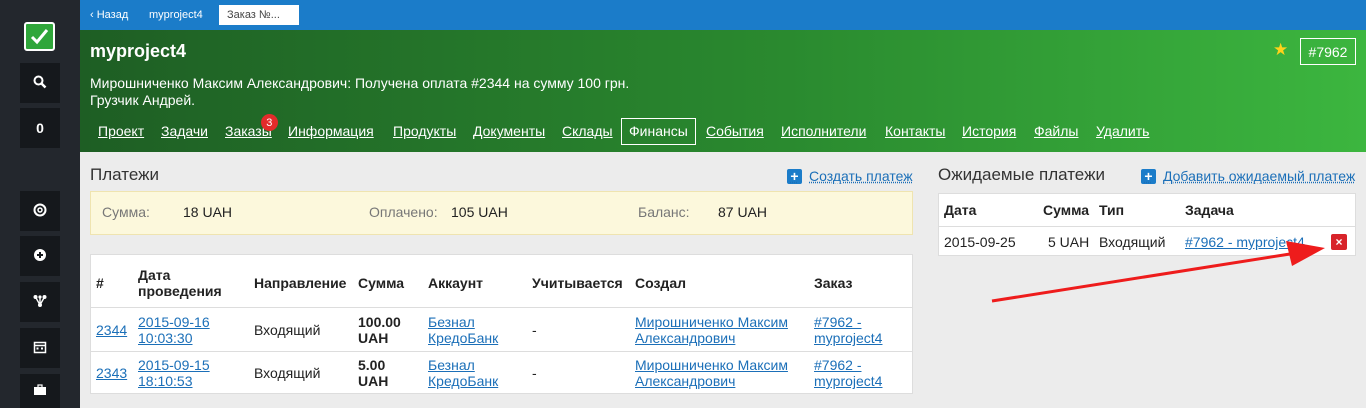 The width and height of the screenshot is (1366, 408). I want to click on payment-amount-currency: UAH, so click(373, 381).